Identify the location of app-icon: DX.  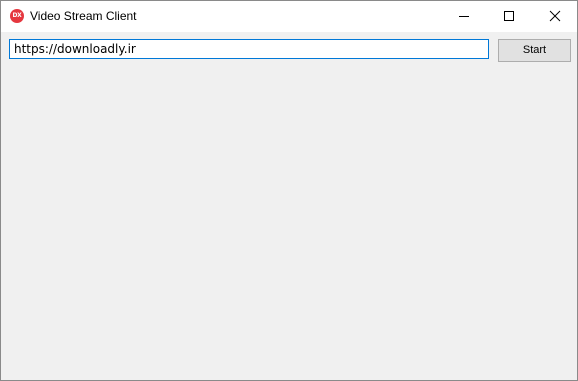
(17, 16).